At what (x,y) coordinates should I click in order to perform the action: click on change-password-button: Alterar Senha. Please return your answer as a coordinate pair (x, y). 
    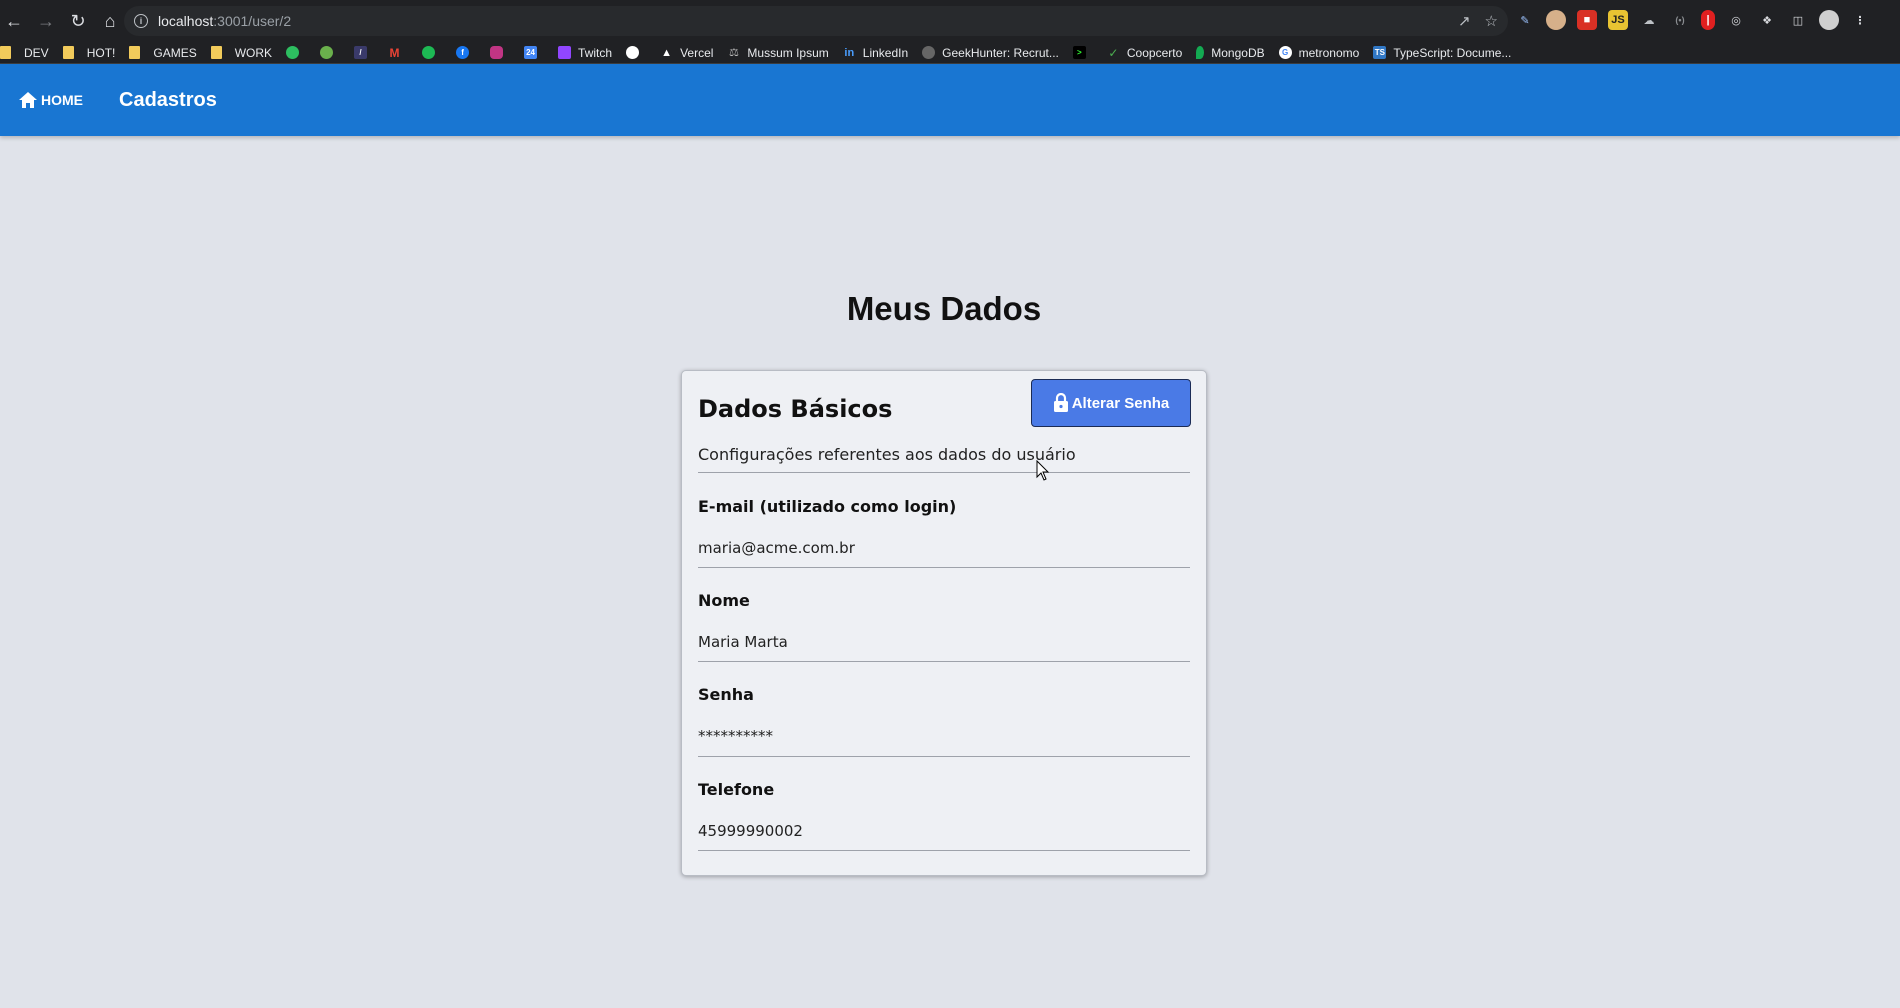
    Looking at the image, I should click on (1111, 403).